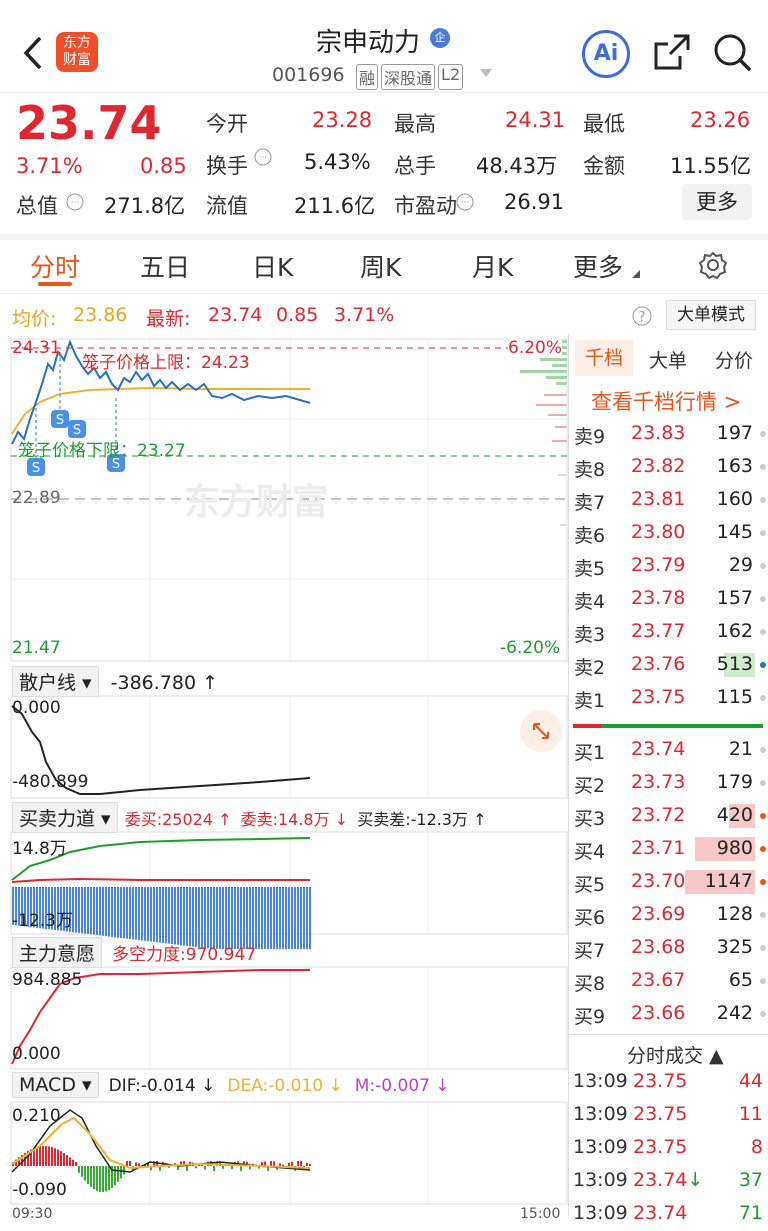 This screenshot has height=1231, width=768. What do you see at coordinates (55, 266) in the screenshot?
I see `tab-intraday: 分时` at bounding box center [55, 266].